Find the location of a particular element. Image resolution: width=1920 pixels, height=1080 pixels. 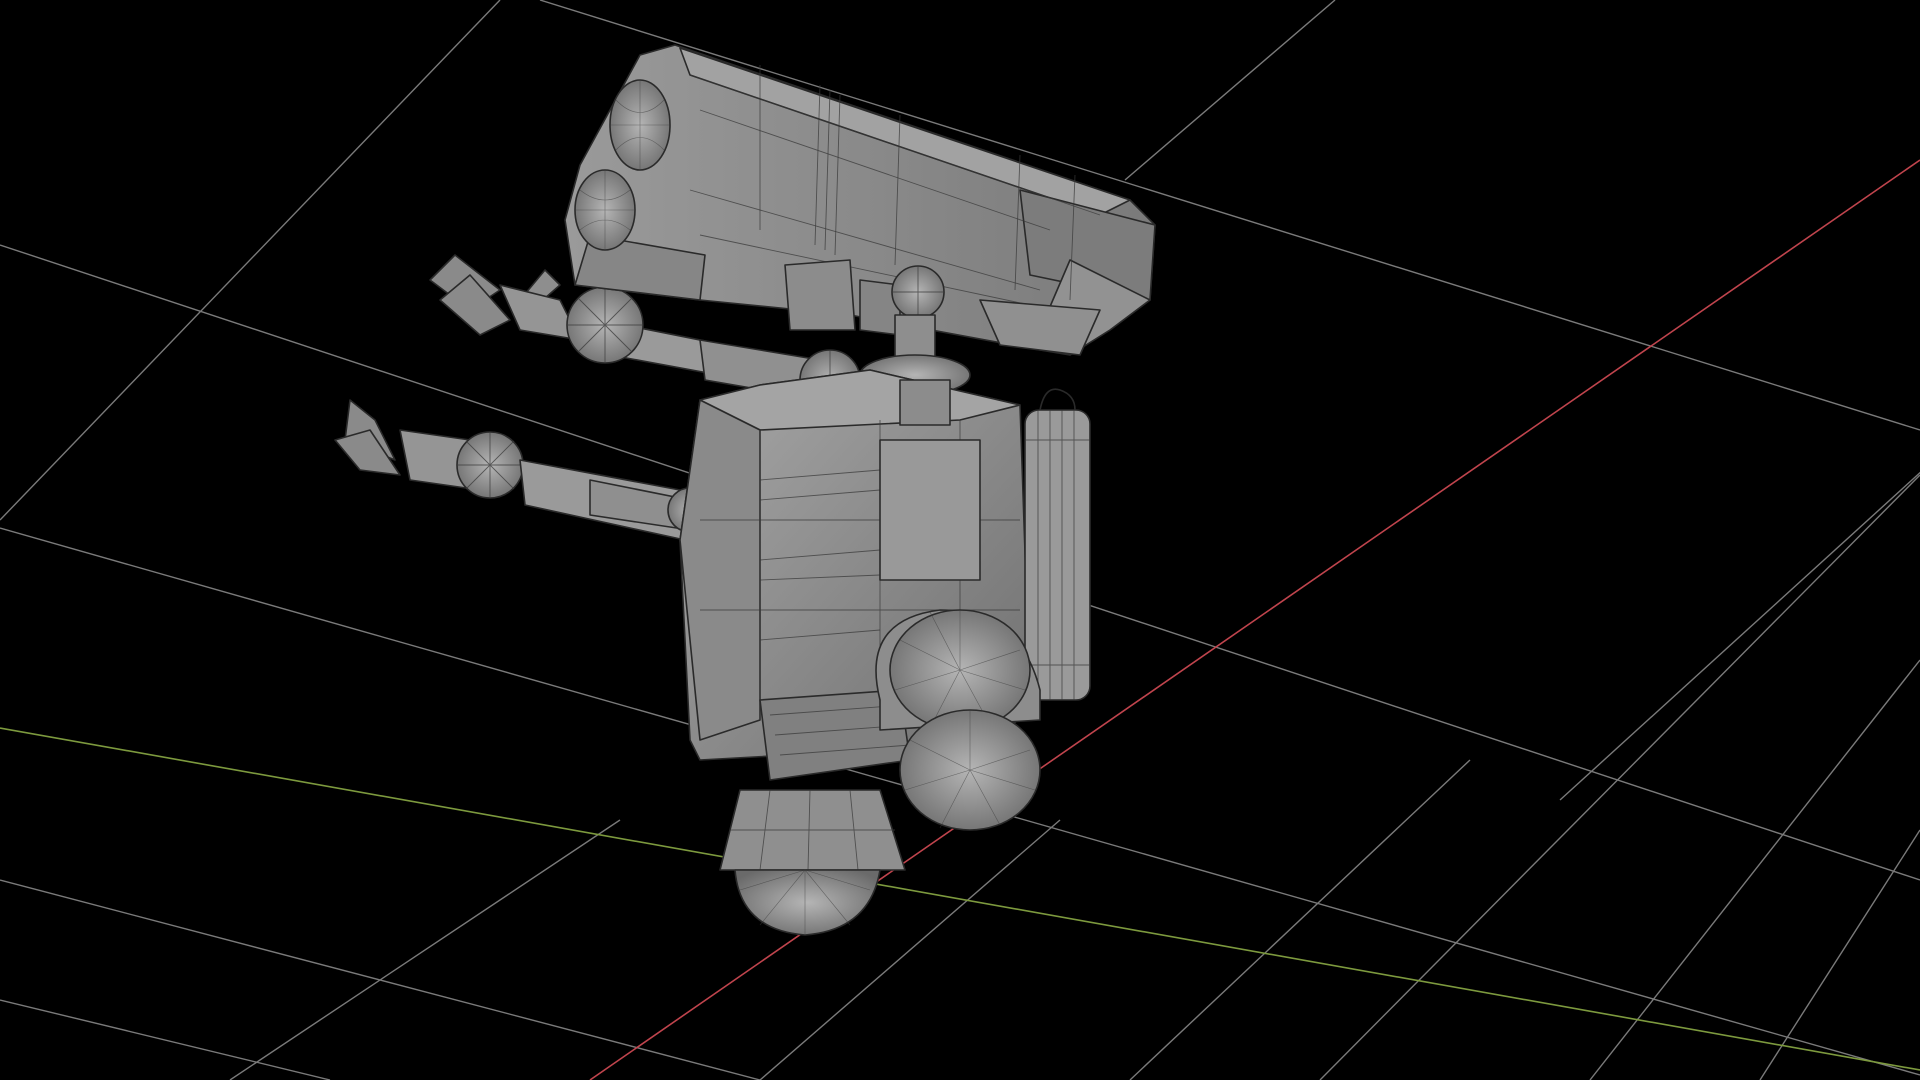

rear-wheel is located at coordinates (958, 720).